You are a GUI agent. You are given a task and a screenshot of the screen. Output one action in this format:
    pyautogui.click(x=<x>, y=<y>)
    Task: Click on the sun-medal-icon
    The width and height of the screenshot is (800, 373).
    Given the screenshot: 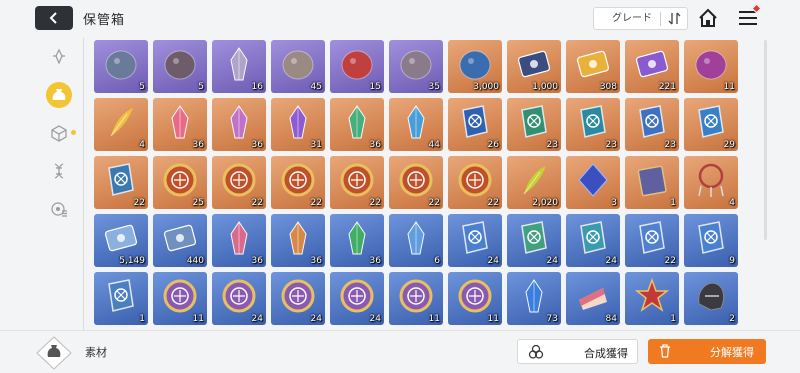 What is the action you would take?
    pyautogui.click(x=180, y=180)
    